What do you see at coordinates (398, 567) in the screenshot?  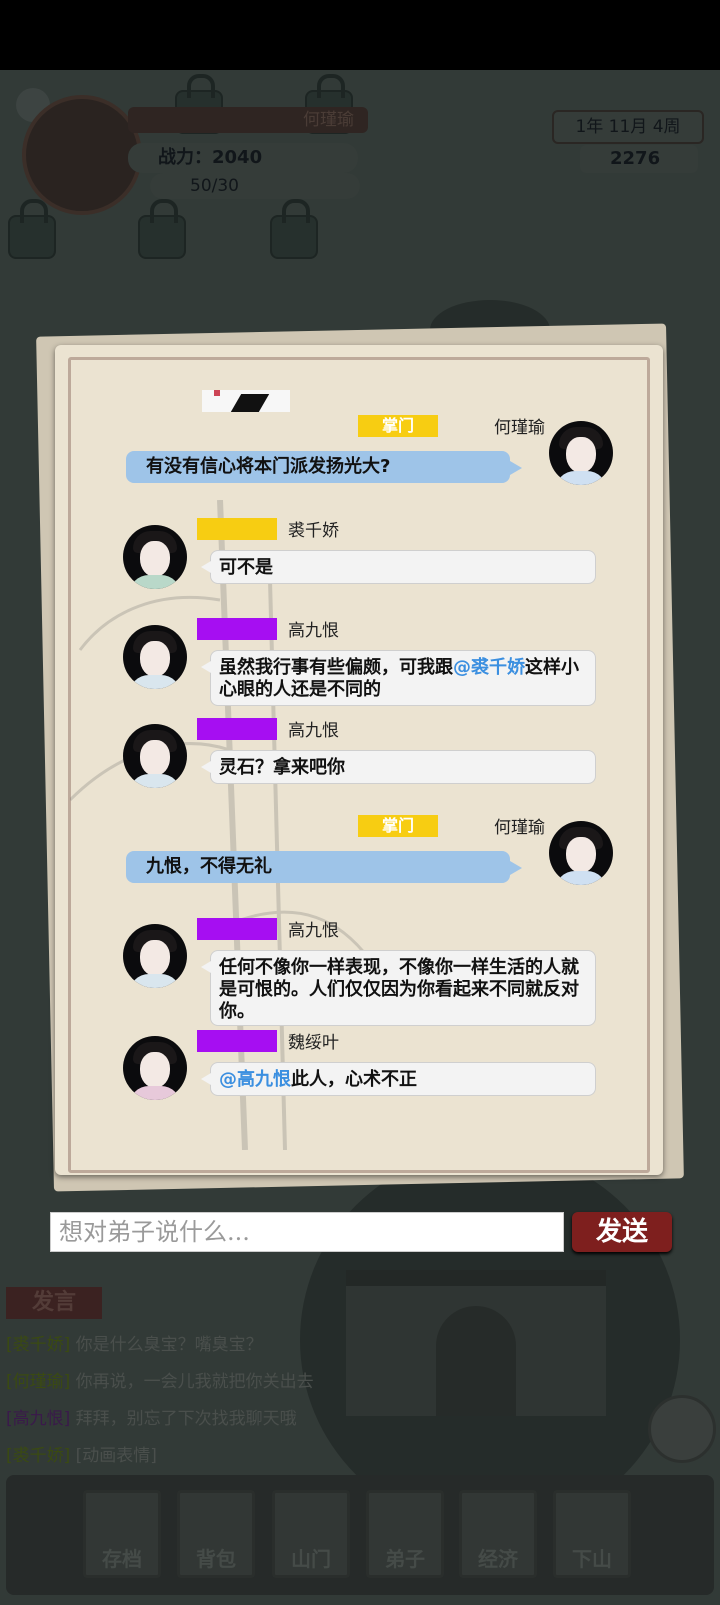 I see `message-bubble: 可不是` at bounding box center [398, 567].